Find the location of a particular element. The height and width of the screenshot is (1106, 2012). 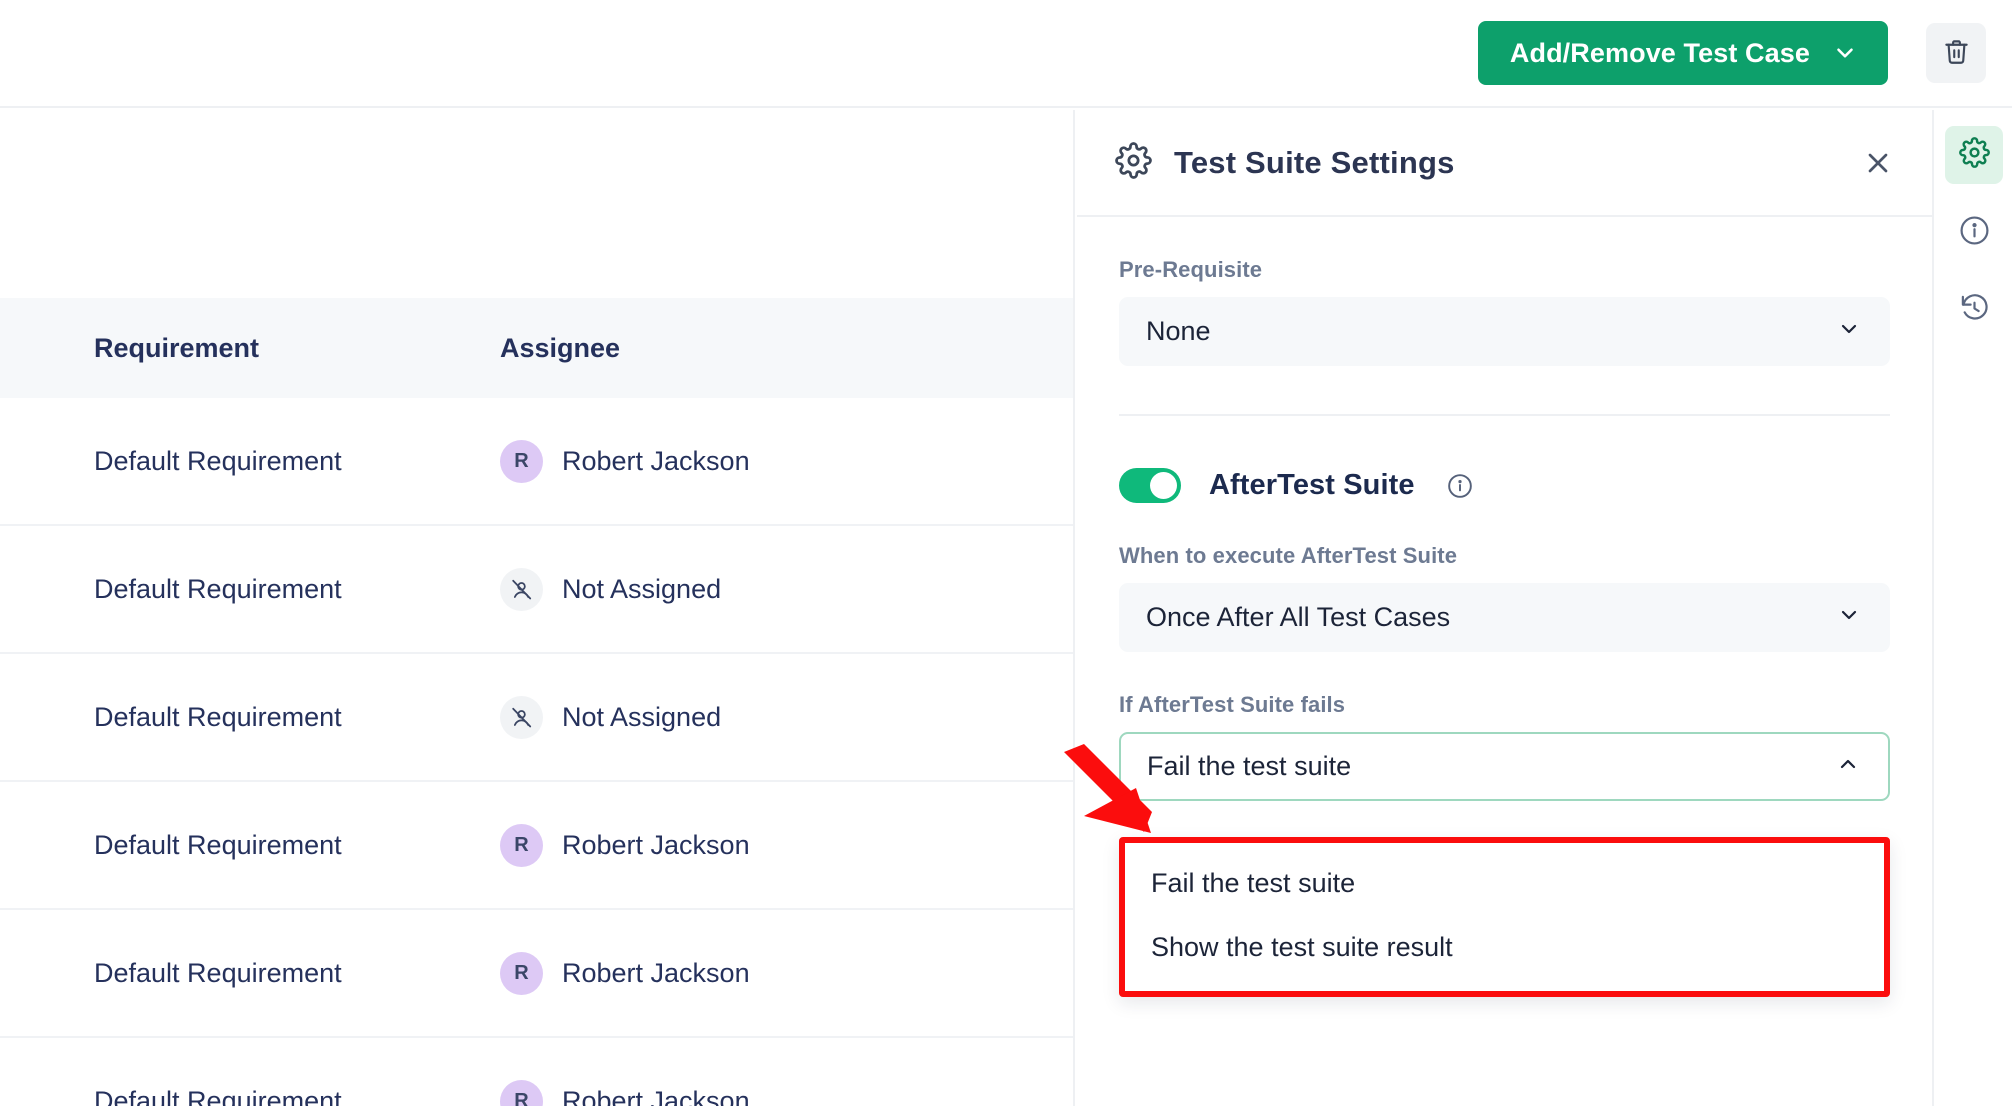

close-icon is located at coordinates (1878, 163).